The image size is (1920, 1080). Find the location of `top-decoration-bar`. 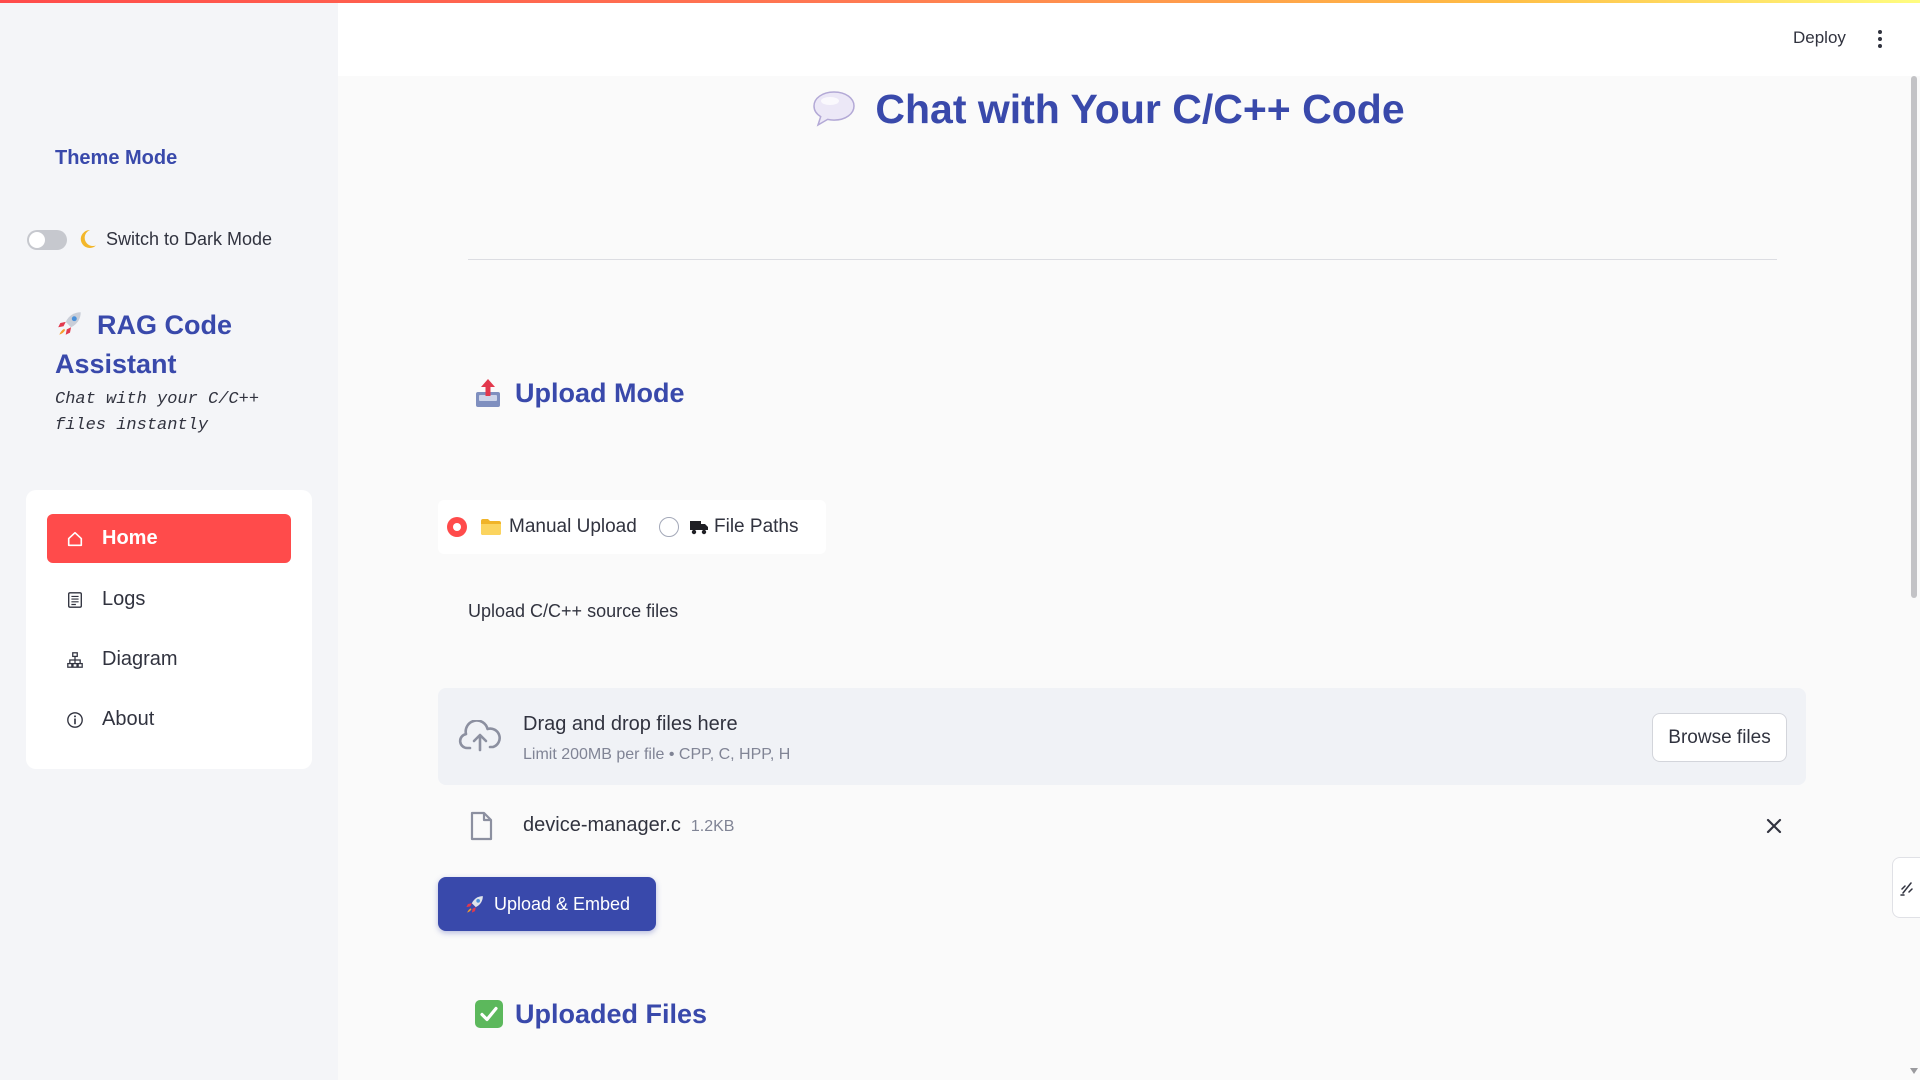

top-decoration-bar is located at coordinates (960, 1).